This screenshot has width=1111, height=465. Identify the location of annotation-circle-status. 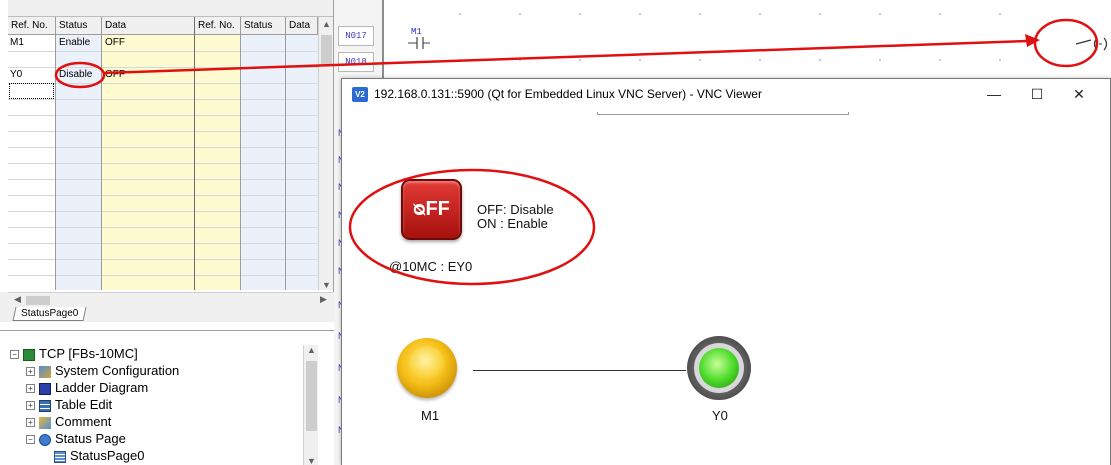
(80, 75).